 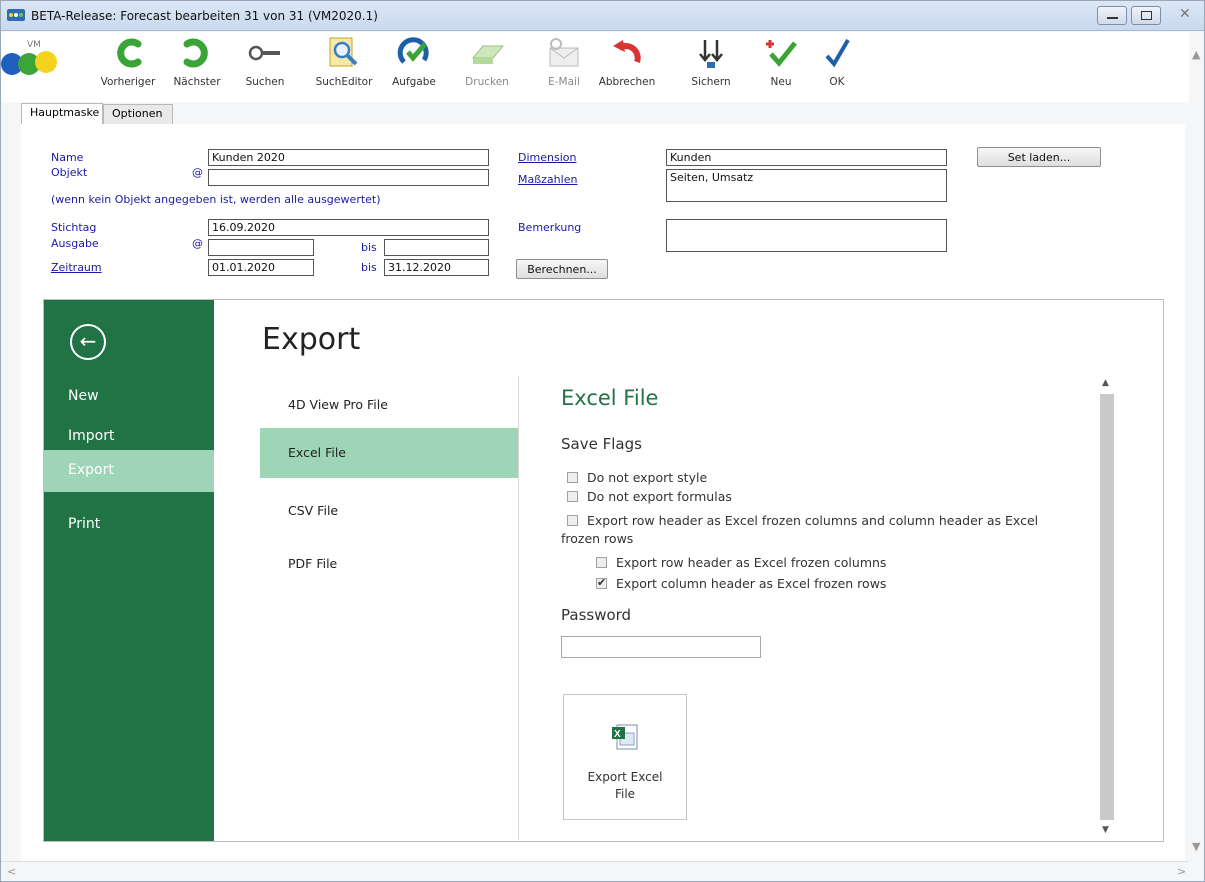 I want to click on objekt-at-symbol: @, so click(x=197, y=172).